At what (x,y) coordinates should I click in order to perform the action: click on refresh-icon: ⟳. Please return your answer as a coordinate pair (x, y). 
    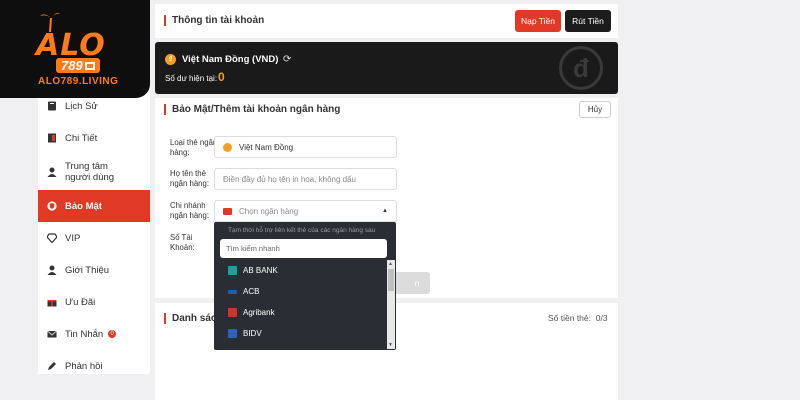
    Looking at the image, I should click on (287, 59).